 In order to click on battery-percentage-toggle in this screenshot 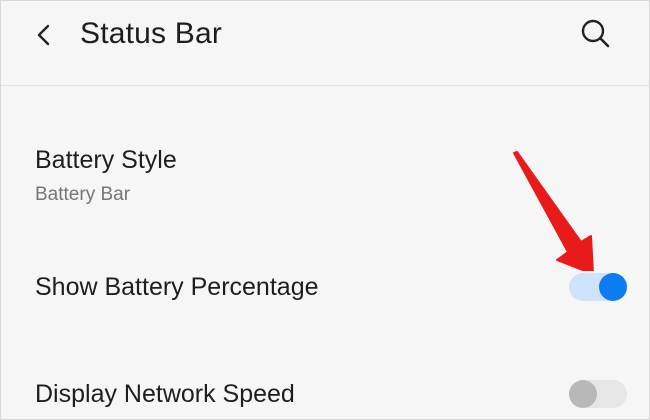, I will do `click(598, 287)`.